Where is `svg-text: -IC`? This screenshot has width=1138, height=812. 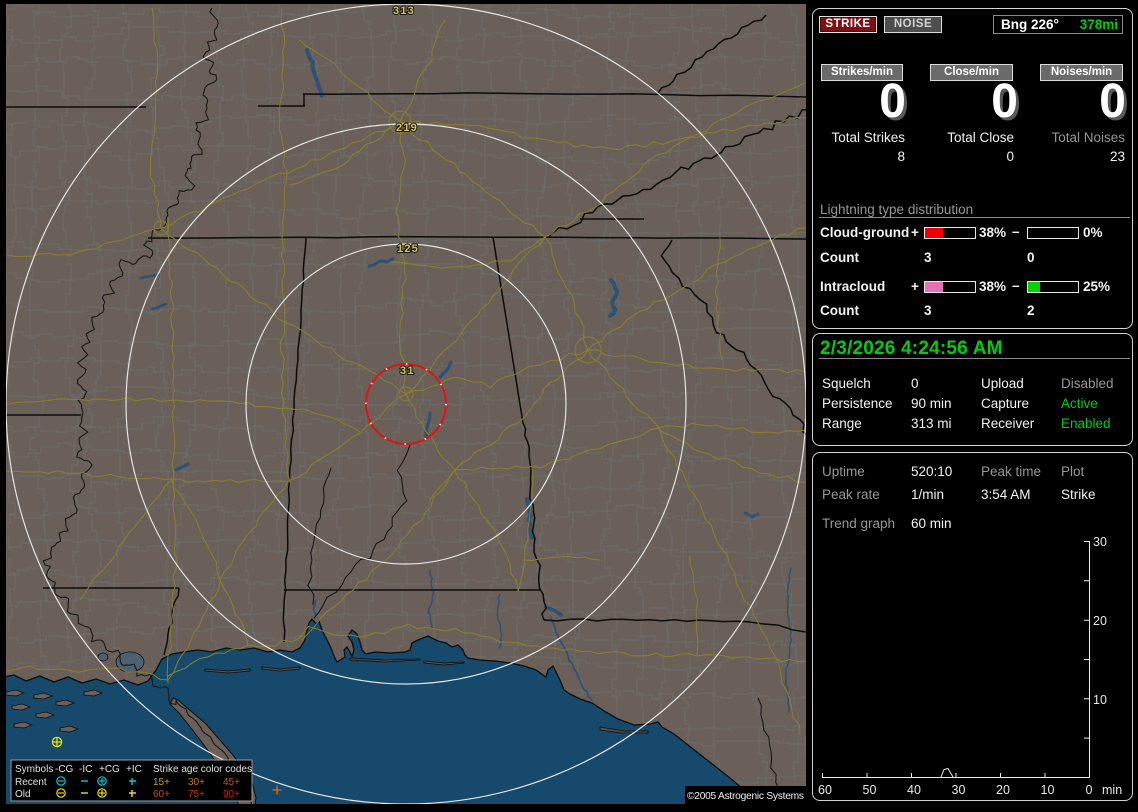 svg-text: -IC is located at coordinates (85, 769).